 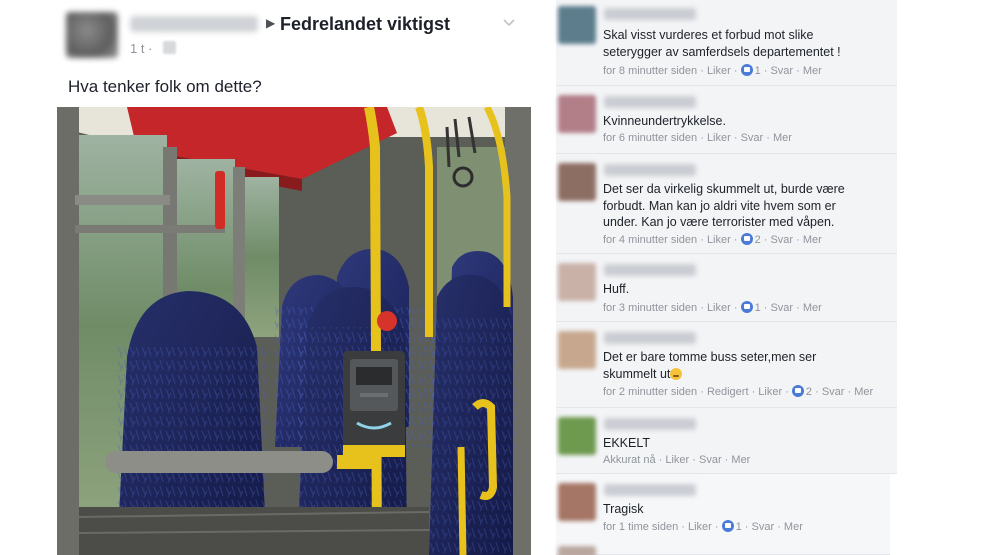 What do you see at coordinates (271, 23) in the screenshot?
I see `share-arrow-icon: ▶` at bounding box center [271, 23].